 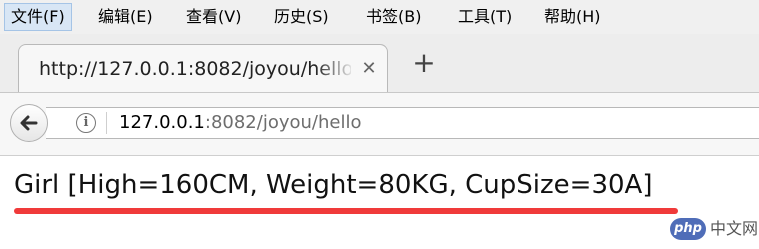 I want to click on back-button, so click(x=29, y=123).